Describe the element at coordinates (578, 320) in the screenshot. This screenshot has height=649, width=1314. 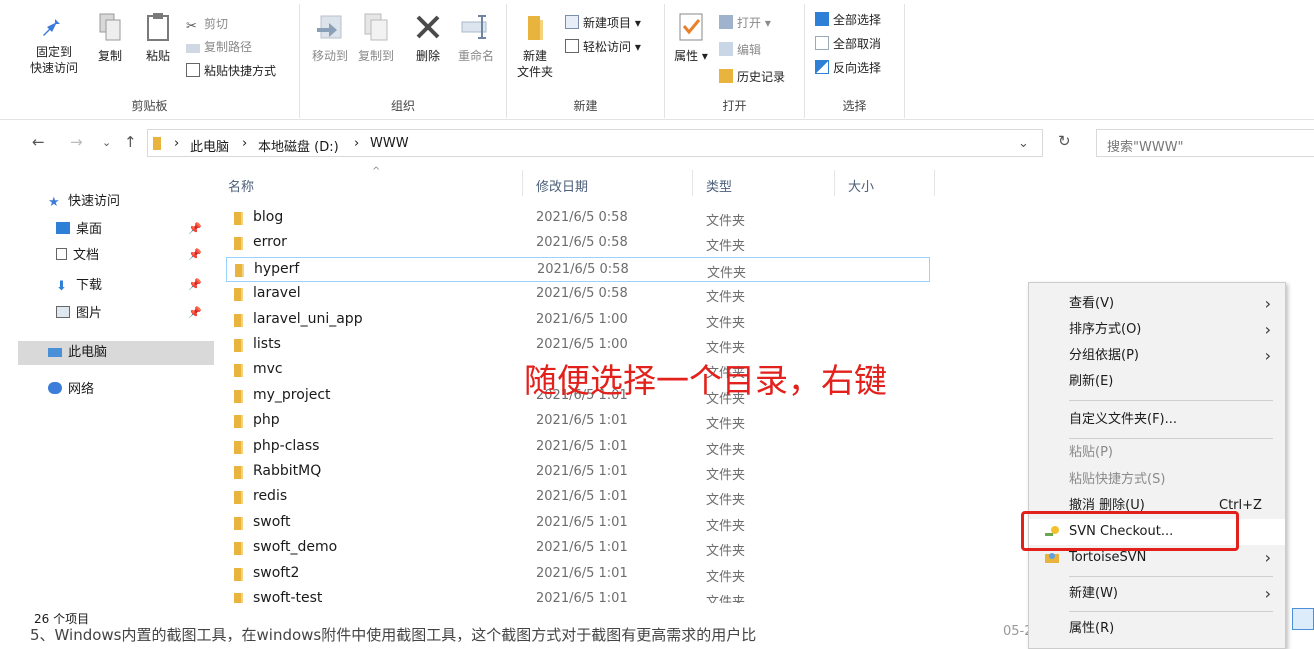
I see `table-row: laravel_uni_app 2021/6/5 1:00 文件夹` at that location.